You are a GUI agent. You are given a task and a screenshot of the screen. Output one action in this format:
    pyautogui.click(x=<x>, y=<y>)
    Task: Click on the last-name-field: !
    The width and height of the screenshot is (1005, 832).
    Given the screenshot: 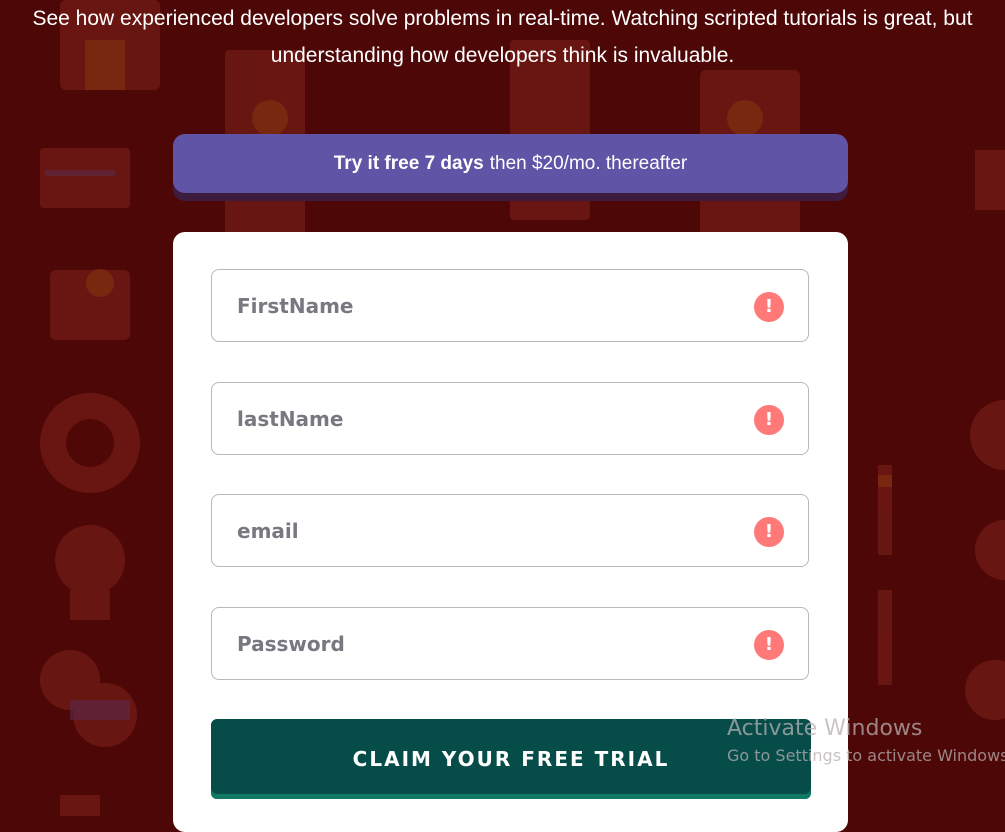 What is the action you would take?
    pyautogui.click(x=510, y=418)
    